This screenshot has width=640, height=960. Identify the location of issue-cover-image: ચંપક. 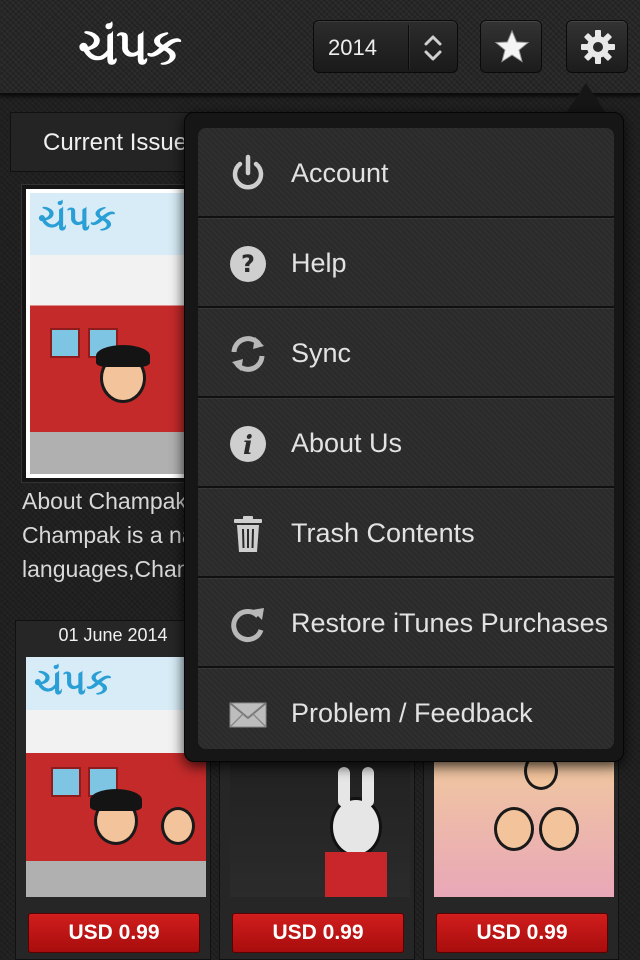
(116, 777).